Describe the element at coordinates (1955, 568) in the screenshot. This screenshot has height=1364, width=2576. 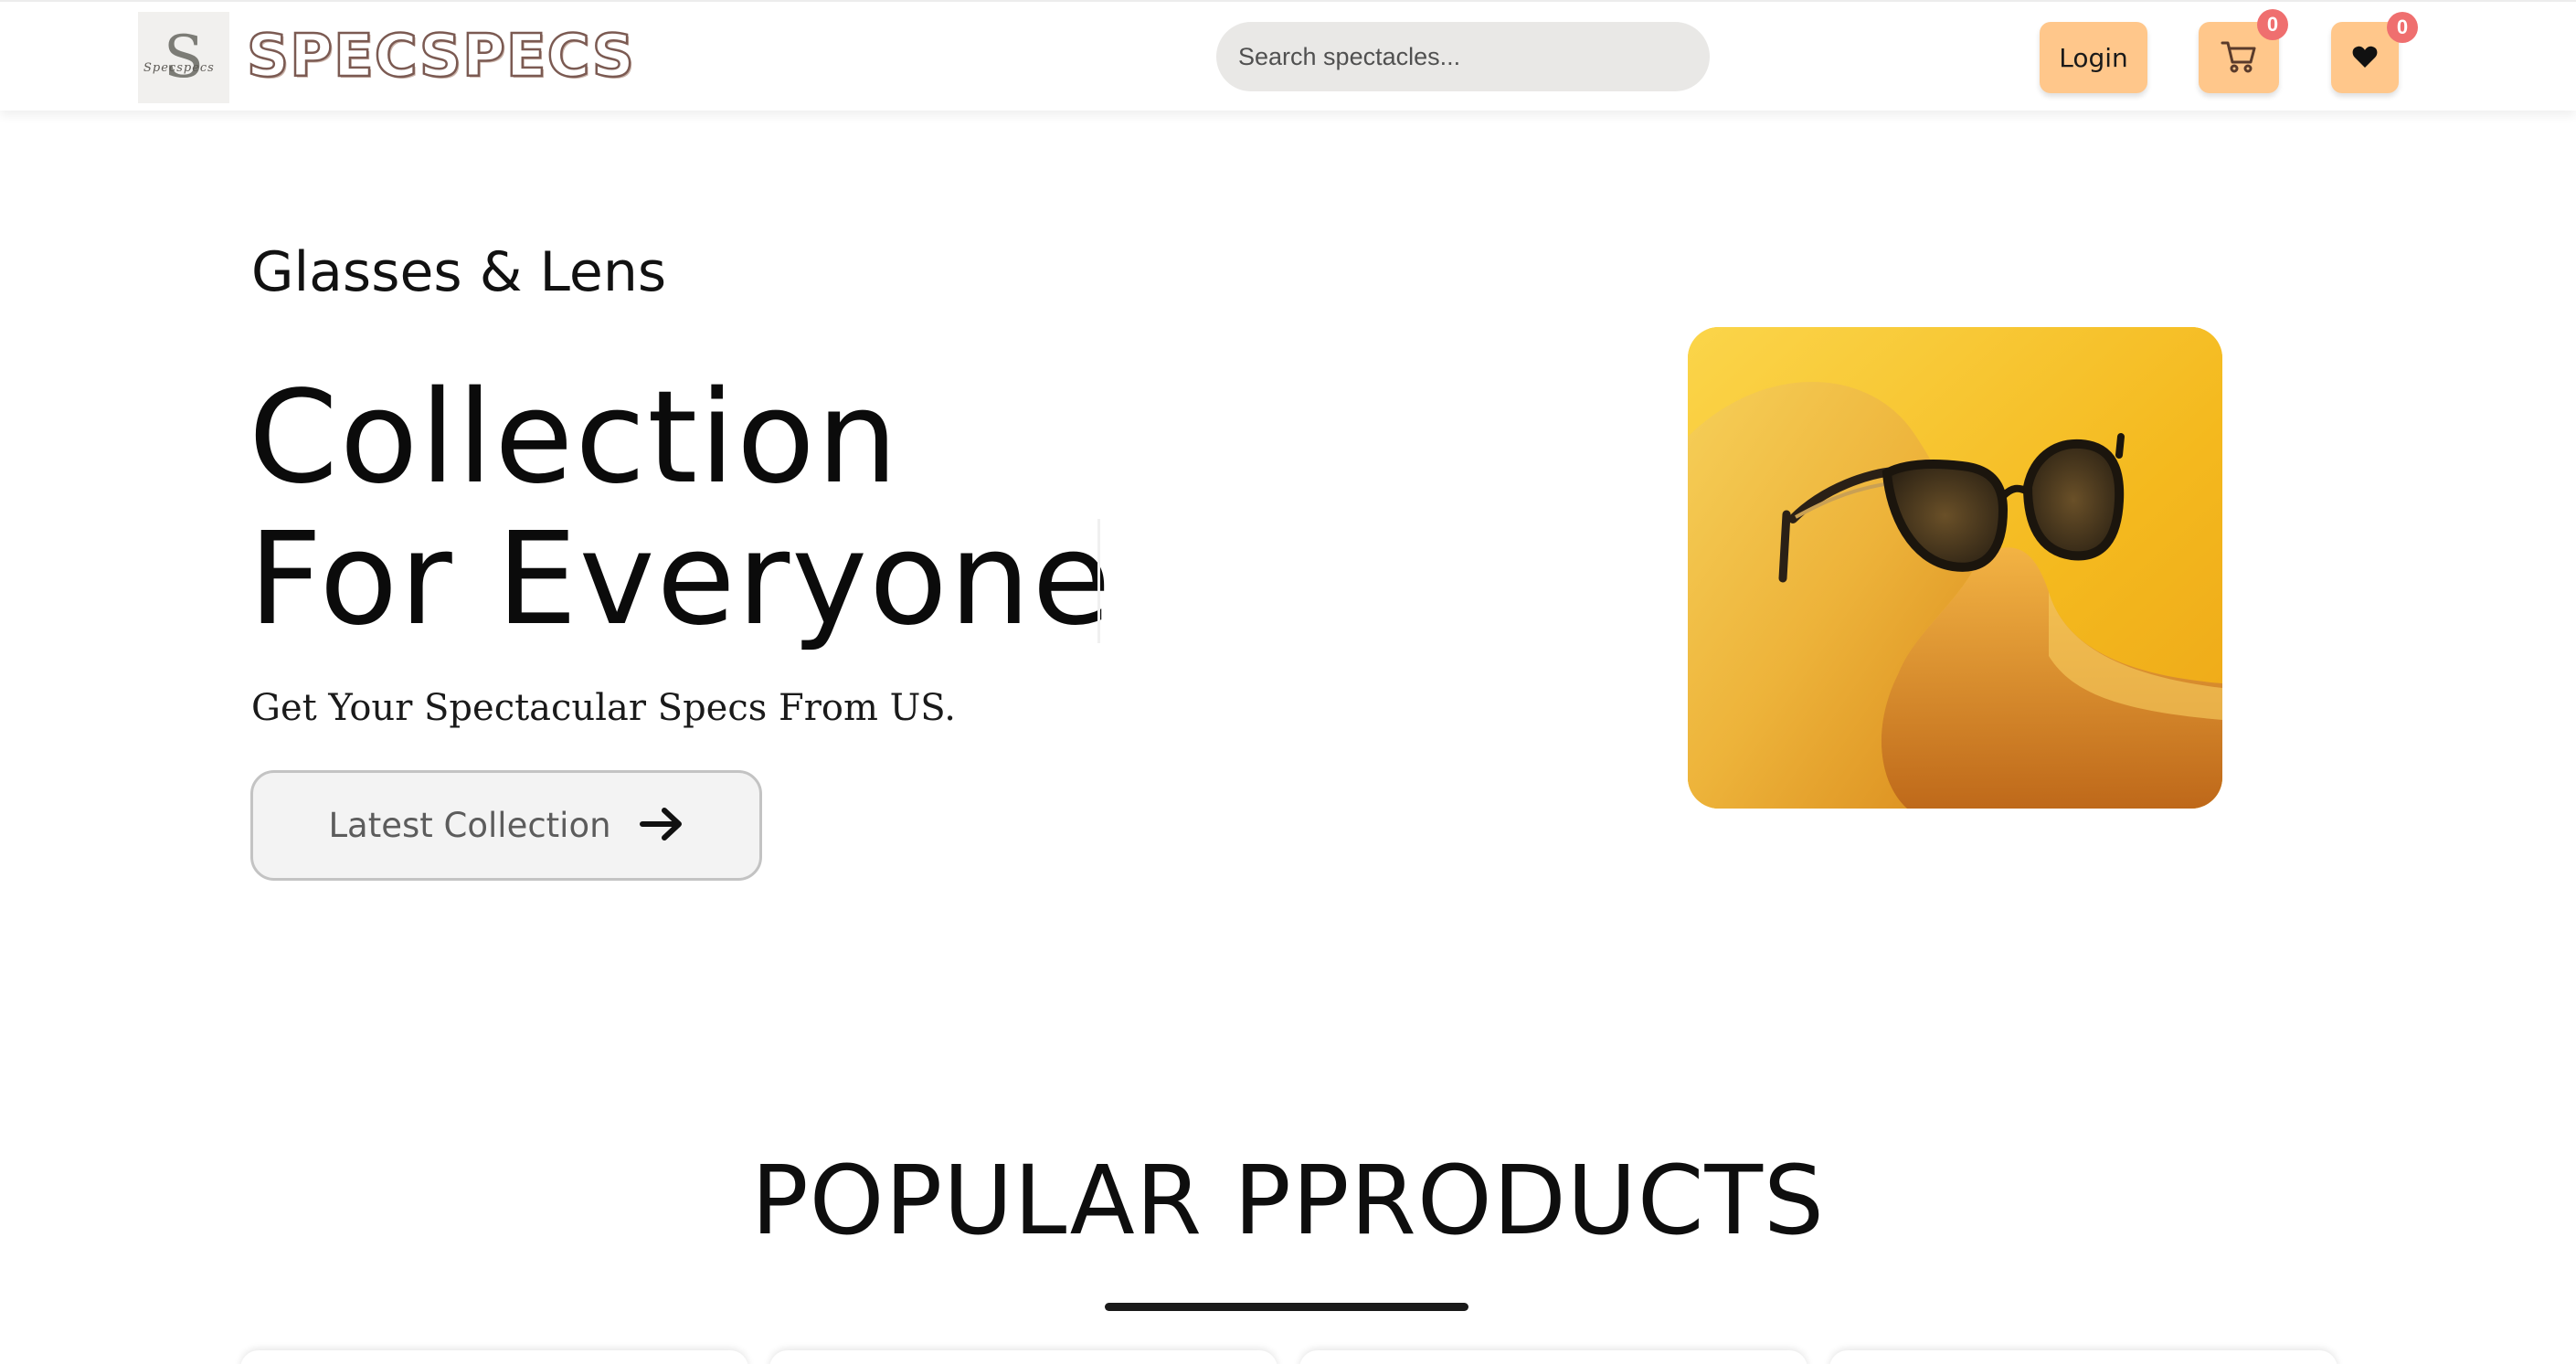
I see `hero-sunglasses-image` at that location.